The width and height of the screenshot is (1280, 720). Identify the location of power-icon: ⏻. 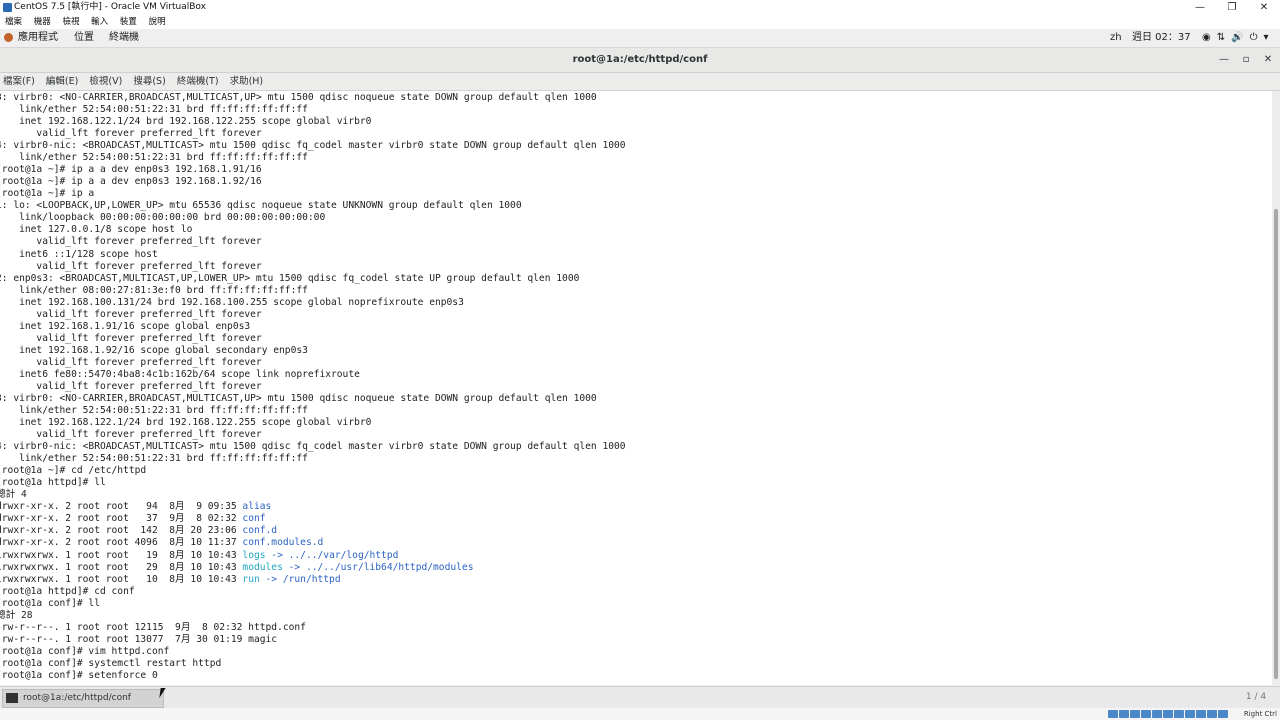
(1254, 38).